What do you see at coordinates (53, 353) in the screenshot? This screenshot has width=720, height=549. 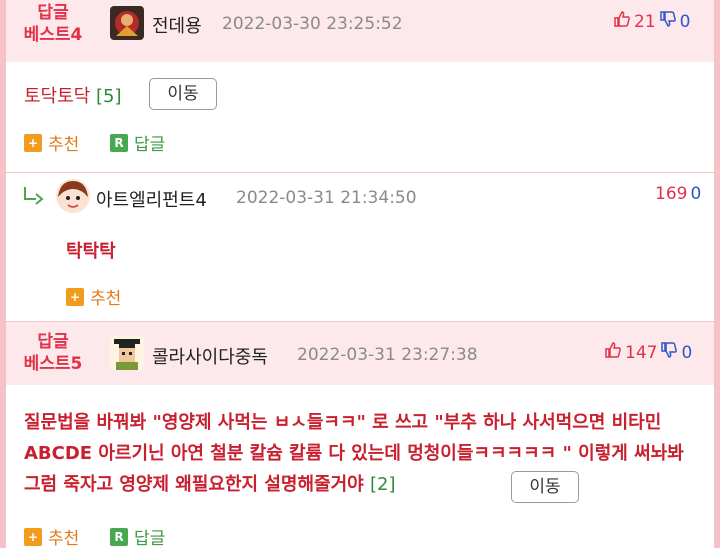 I see `best-reply-badge: 답글 베스트5` at bounding box center [53, 353].